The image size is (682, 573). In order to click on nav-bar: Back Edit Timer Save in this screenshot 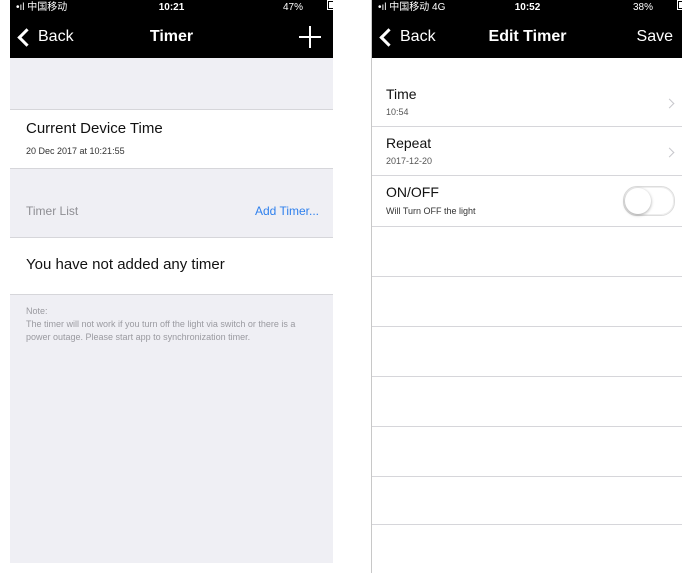, I will do `click(527, 37)`.